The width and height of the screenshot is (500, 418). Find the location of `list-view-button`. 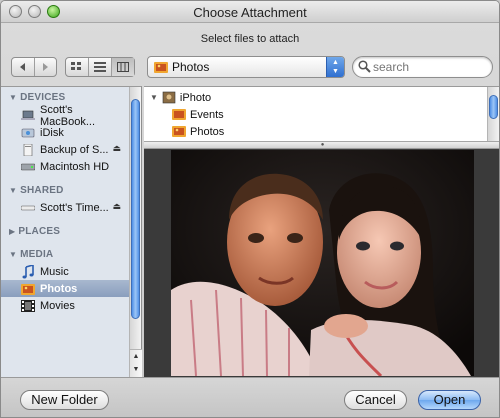

list-view-button is located at coordinates (100, 67).